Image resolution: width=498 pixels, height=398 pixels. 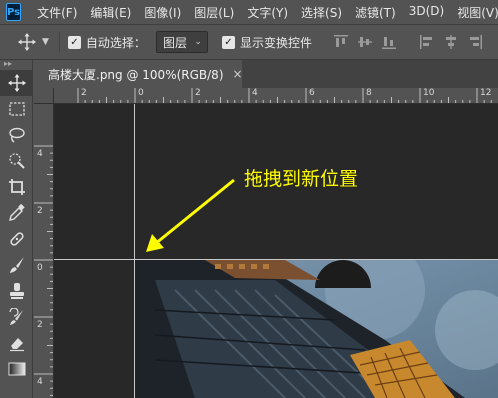 What do you see at coordinates (375, 12) in the screenshot?
I see `menu-filter: 滤镜(T)` at bounding box center [375, 12].